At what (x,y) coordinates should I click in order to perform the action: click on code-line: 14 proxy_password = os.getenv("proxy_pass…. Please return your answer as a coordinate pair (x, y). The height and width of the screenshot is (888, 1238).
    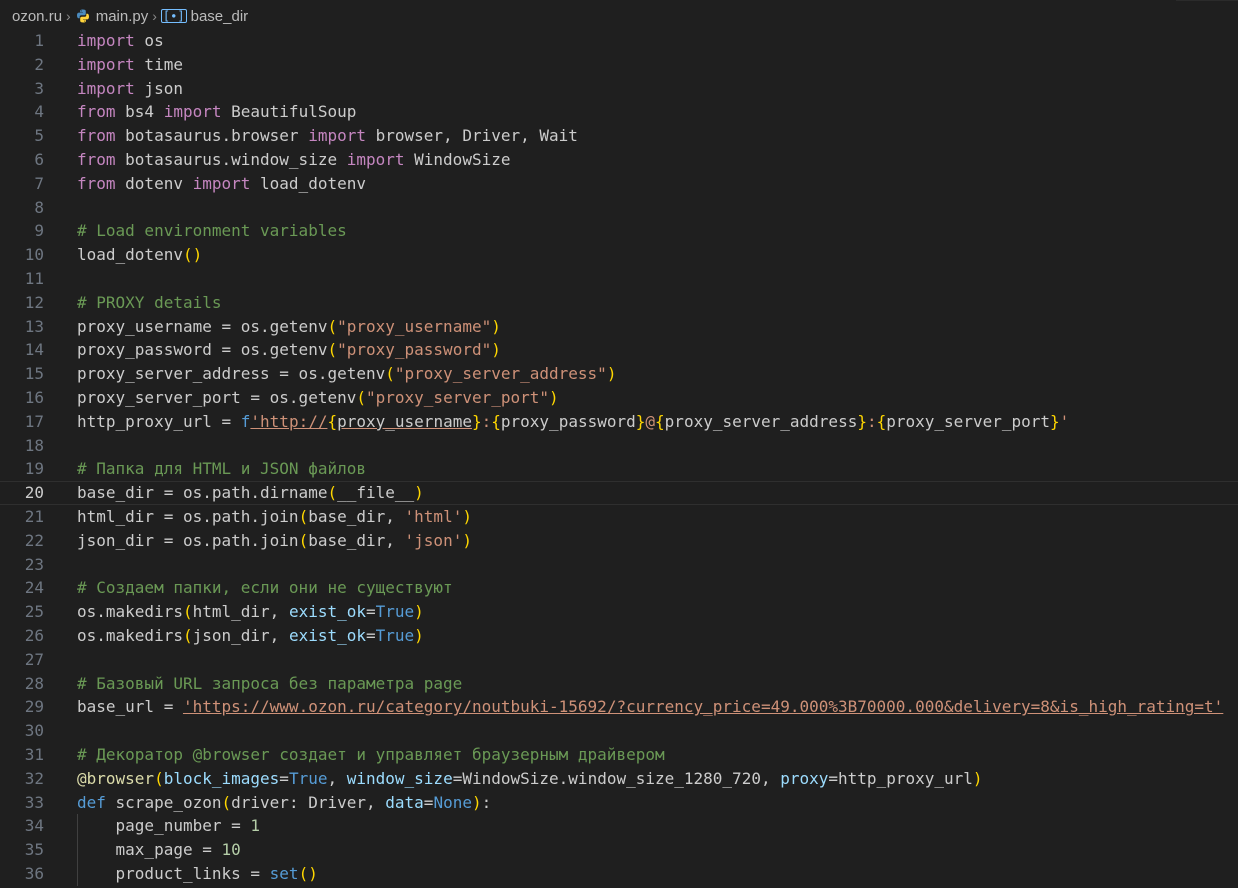
    Looking at the image, I should click on (619, 350).